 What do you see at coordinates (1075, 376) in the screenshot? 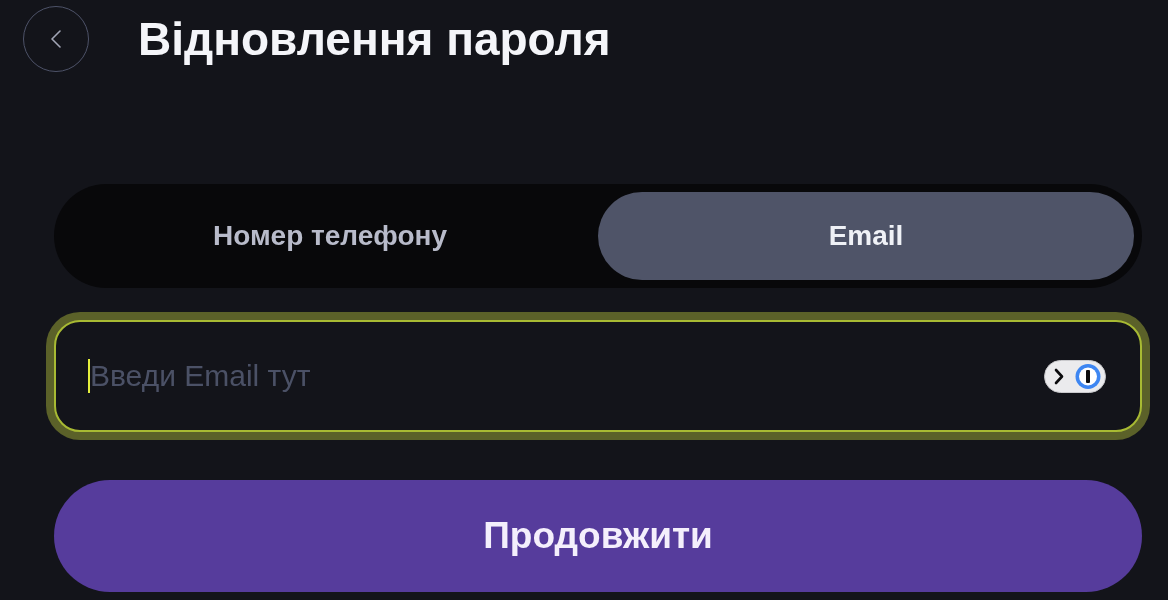
I see `autofill-badge-icon` at bounding box center [1075, 376].